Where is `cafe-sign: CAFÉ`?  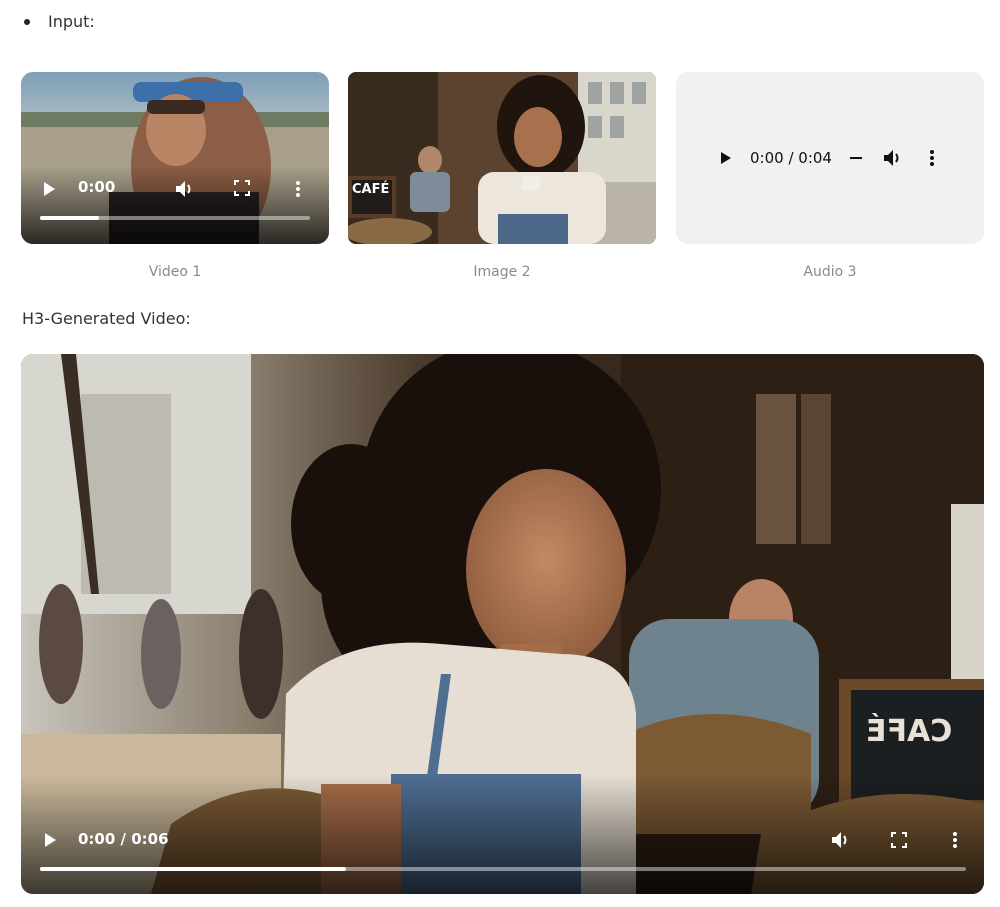 cafe-sign: CAFÉ is located at coordinates (371, 189).